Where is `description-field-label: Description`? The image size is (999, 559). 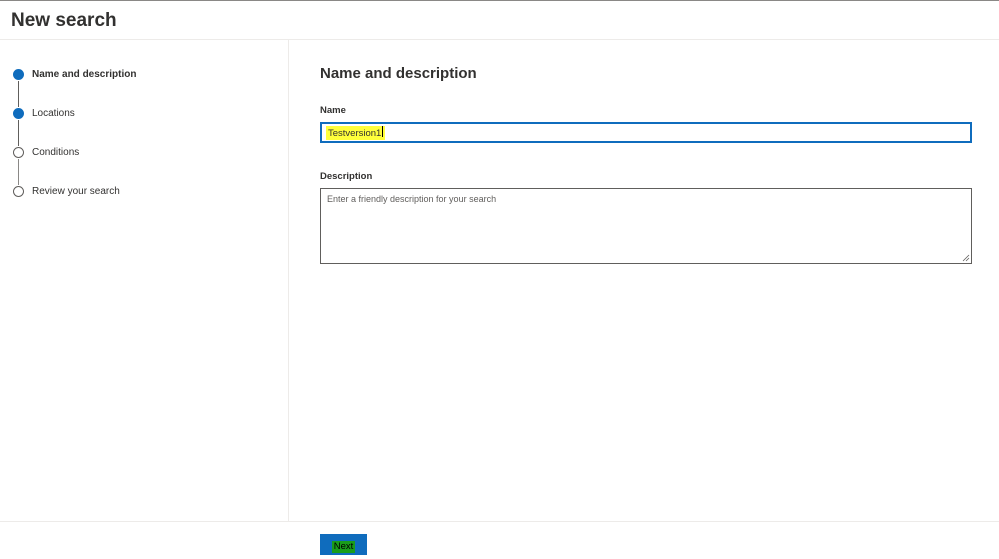
description-field-label: Description is located at coordinates (346, 176).